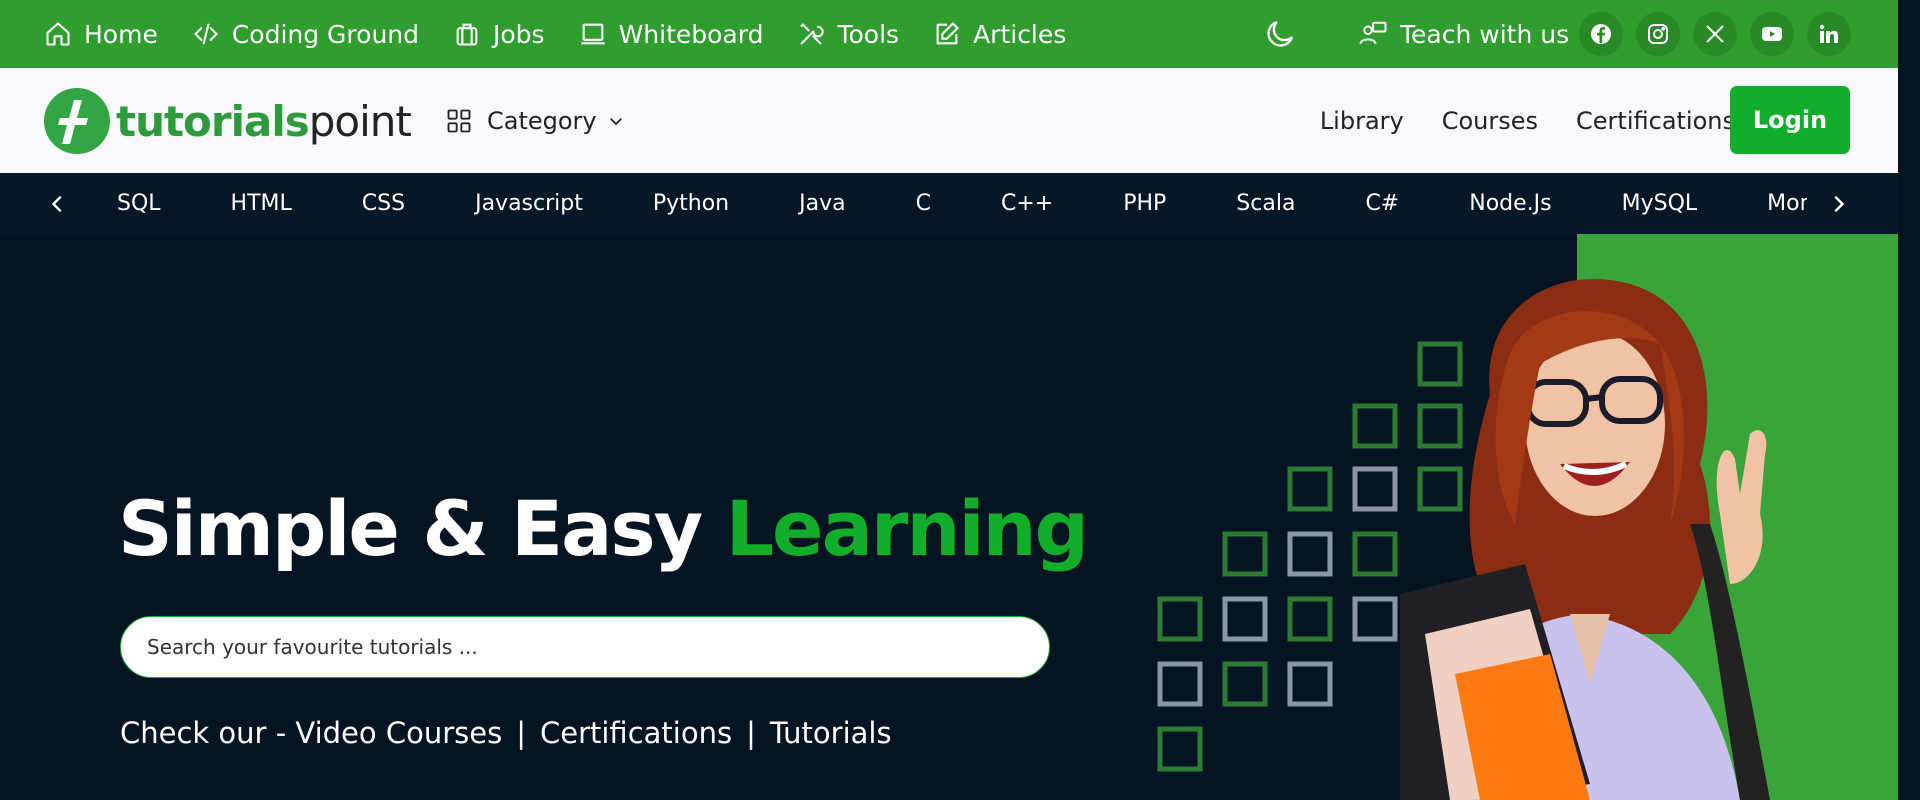 This screenshot has width=1920, height=800. Describe the element at coordinates (325, 34) in the screenshot. I see `nav-coding-ground-label: Coding Ground` at that location.